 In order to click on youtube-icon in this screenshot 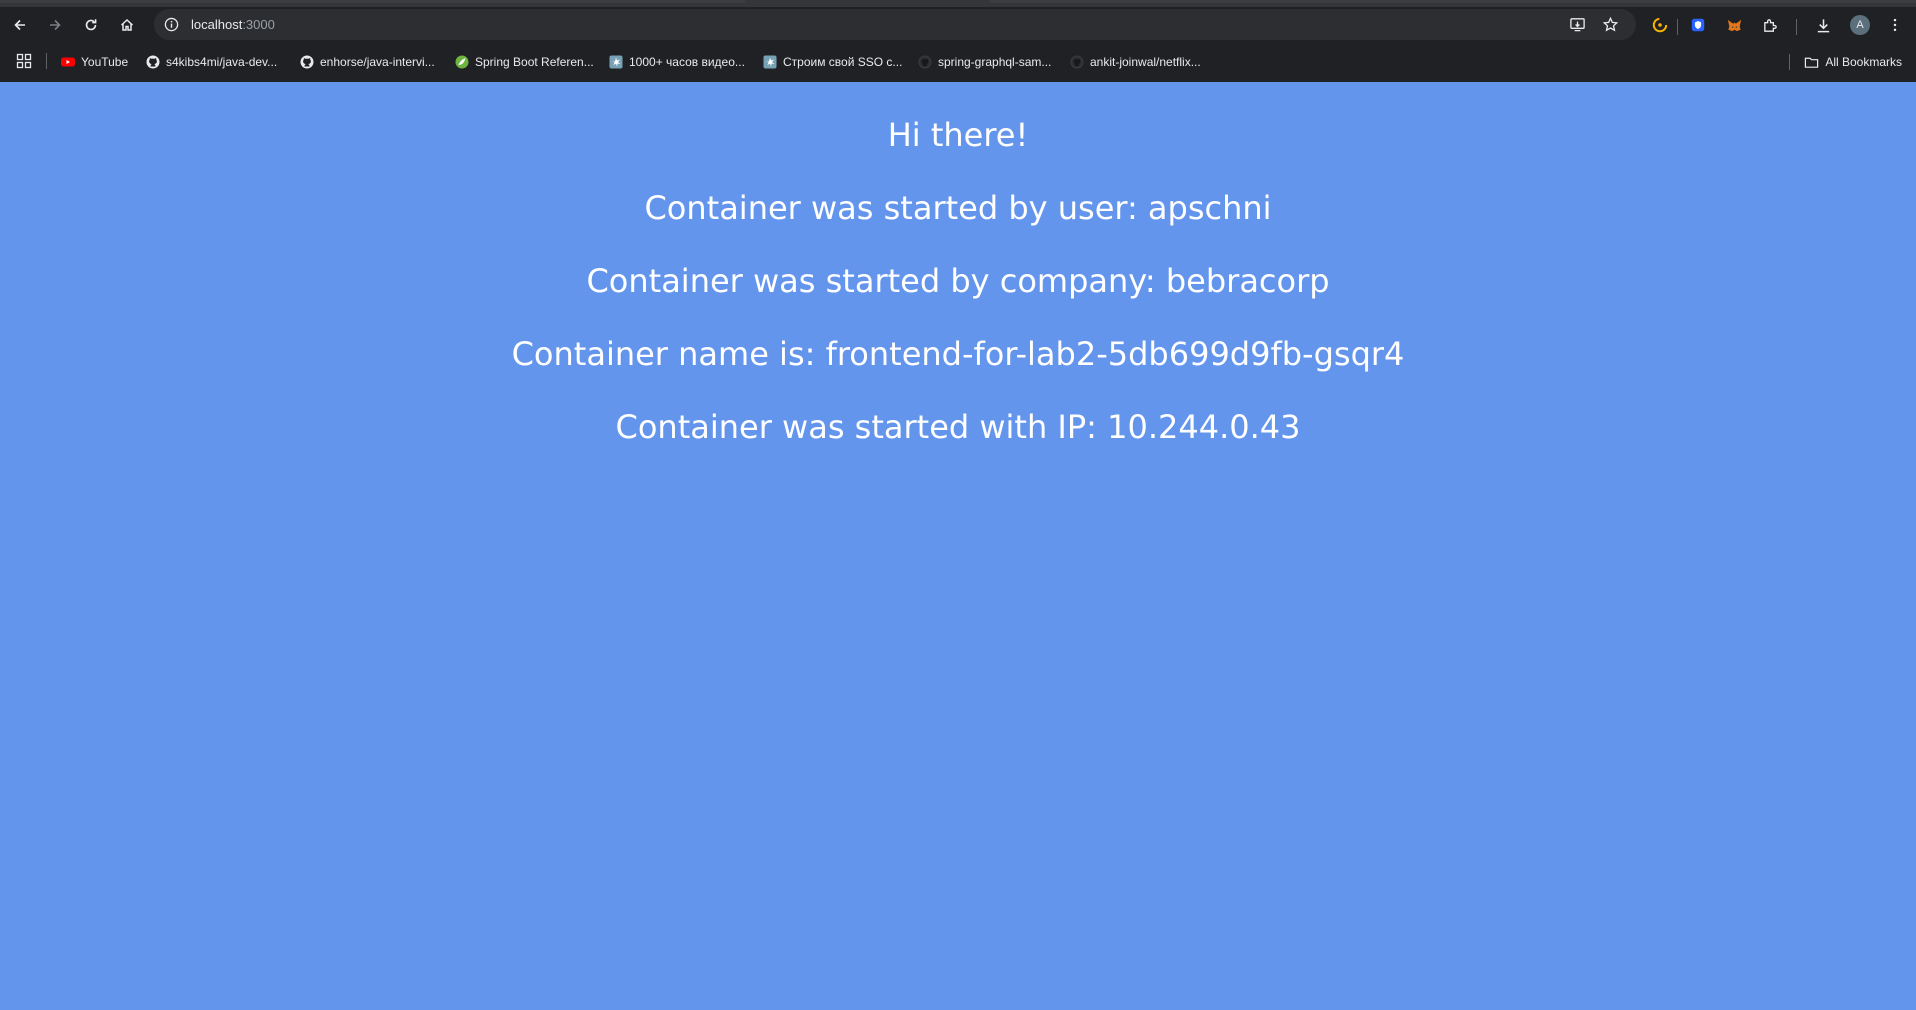, I will do `click(68, 62)`.